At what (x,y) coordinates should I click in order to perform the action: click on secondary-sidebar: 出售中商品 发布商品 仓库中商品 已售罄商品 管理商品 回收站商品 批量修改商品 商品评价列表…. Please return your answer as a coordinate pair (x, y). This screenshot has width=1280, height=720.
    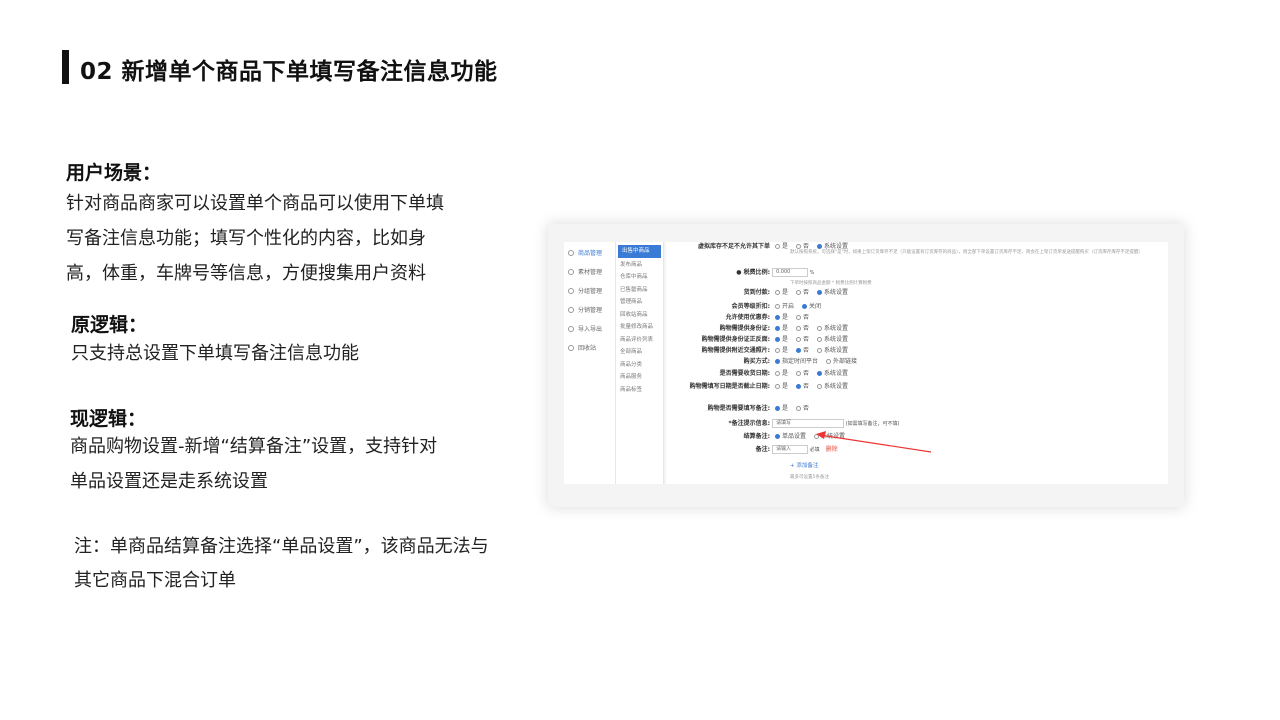
    Looking at the image, I should click on (640, 363).